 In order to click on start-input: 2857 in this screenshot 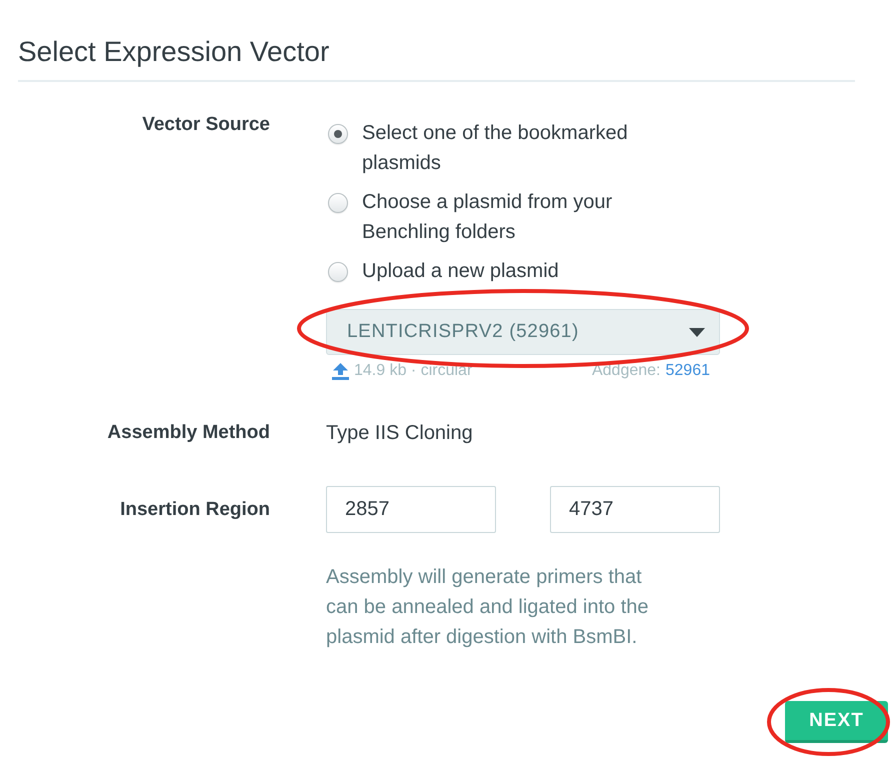, I will do `click(411, 509)`.